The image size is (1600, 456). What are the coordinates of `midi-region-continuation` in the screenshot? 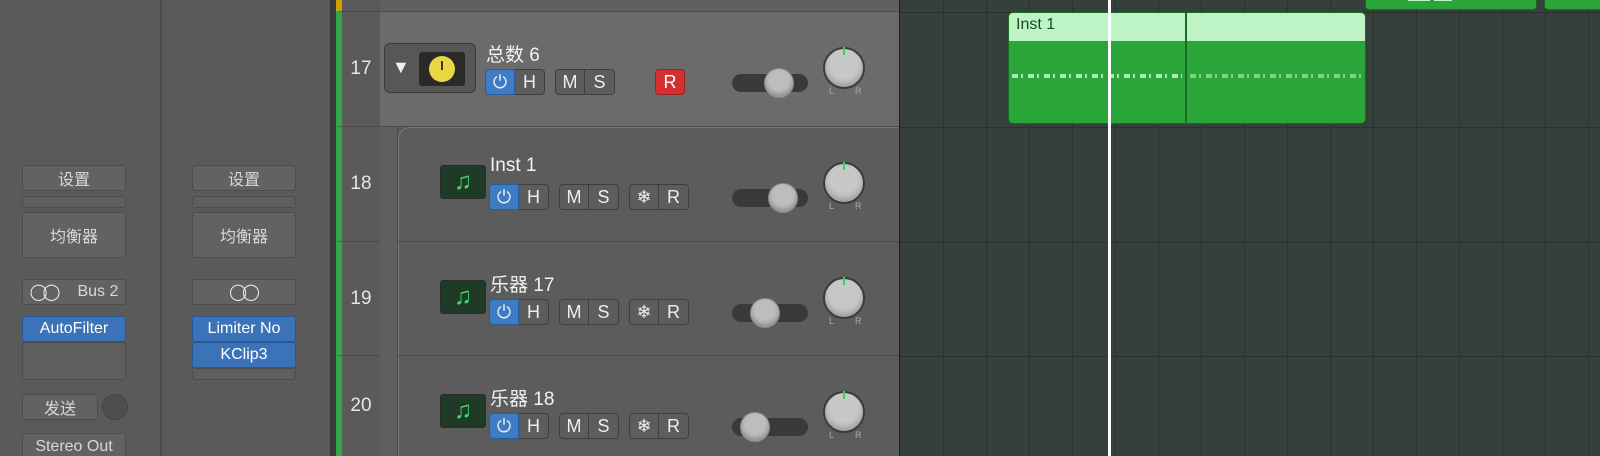 It's located at (1276, 68).